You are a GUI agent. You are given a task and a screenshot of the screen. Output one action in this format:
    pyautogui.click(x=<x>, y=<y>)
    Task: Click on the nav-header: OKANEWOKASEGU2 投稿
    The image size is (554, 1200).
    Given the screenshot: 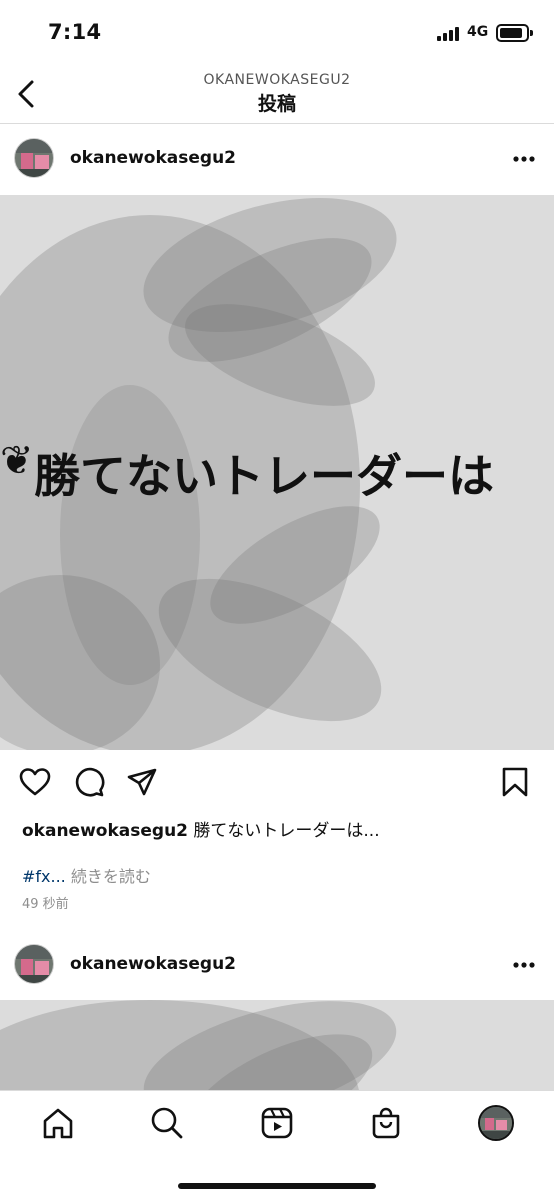 What is the action you would take?
    pyautogui.click(x=277, y=94)
    